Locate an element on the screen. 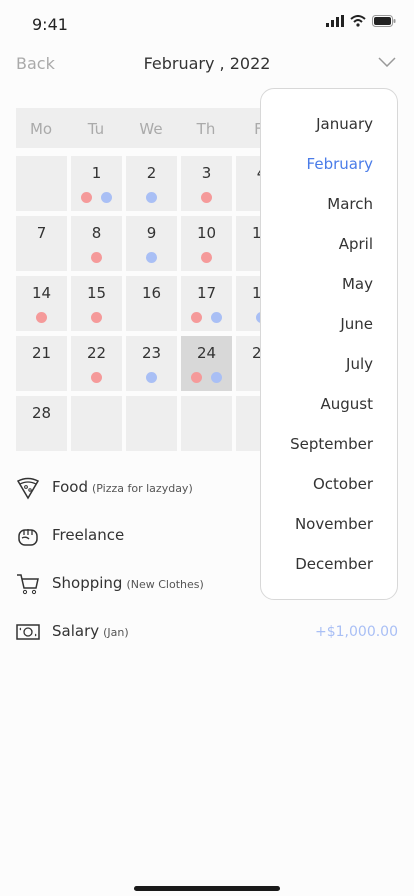  month-year-title: February , 2022 is located at coordinates (207, 63).